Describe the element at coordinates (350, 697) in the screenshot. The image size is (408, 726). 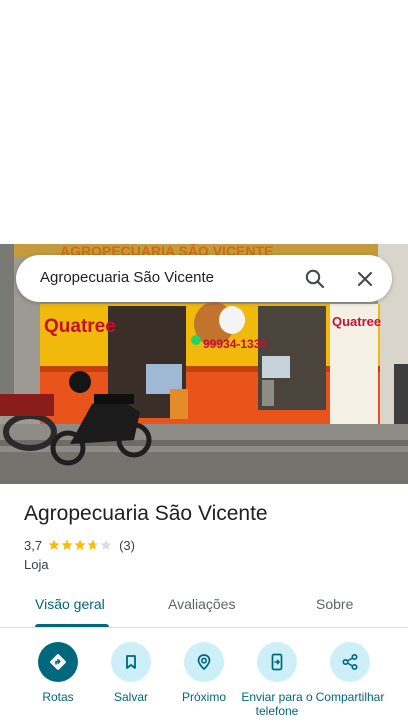
I see `share-label: Compartilhar` at that location.